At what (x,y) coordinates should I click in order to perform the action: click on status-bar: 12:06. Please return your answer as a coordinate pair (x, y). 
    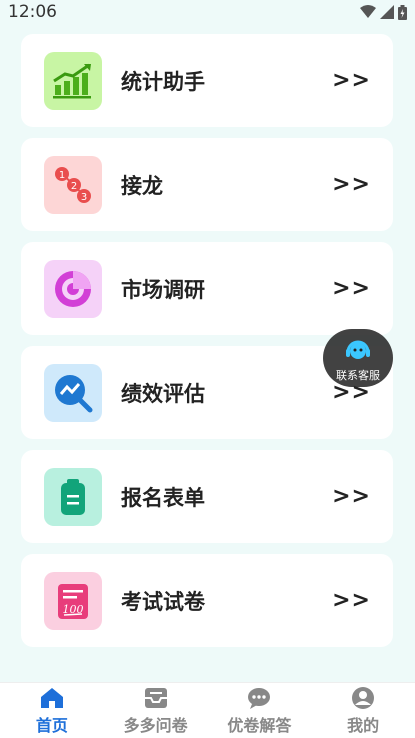
    Looking at the image, I should click on (207, 12).